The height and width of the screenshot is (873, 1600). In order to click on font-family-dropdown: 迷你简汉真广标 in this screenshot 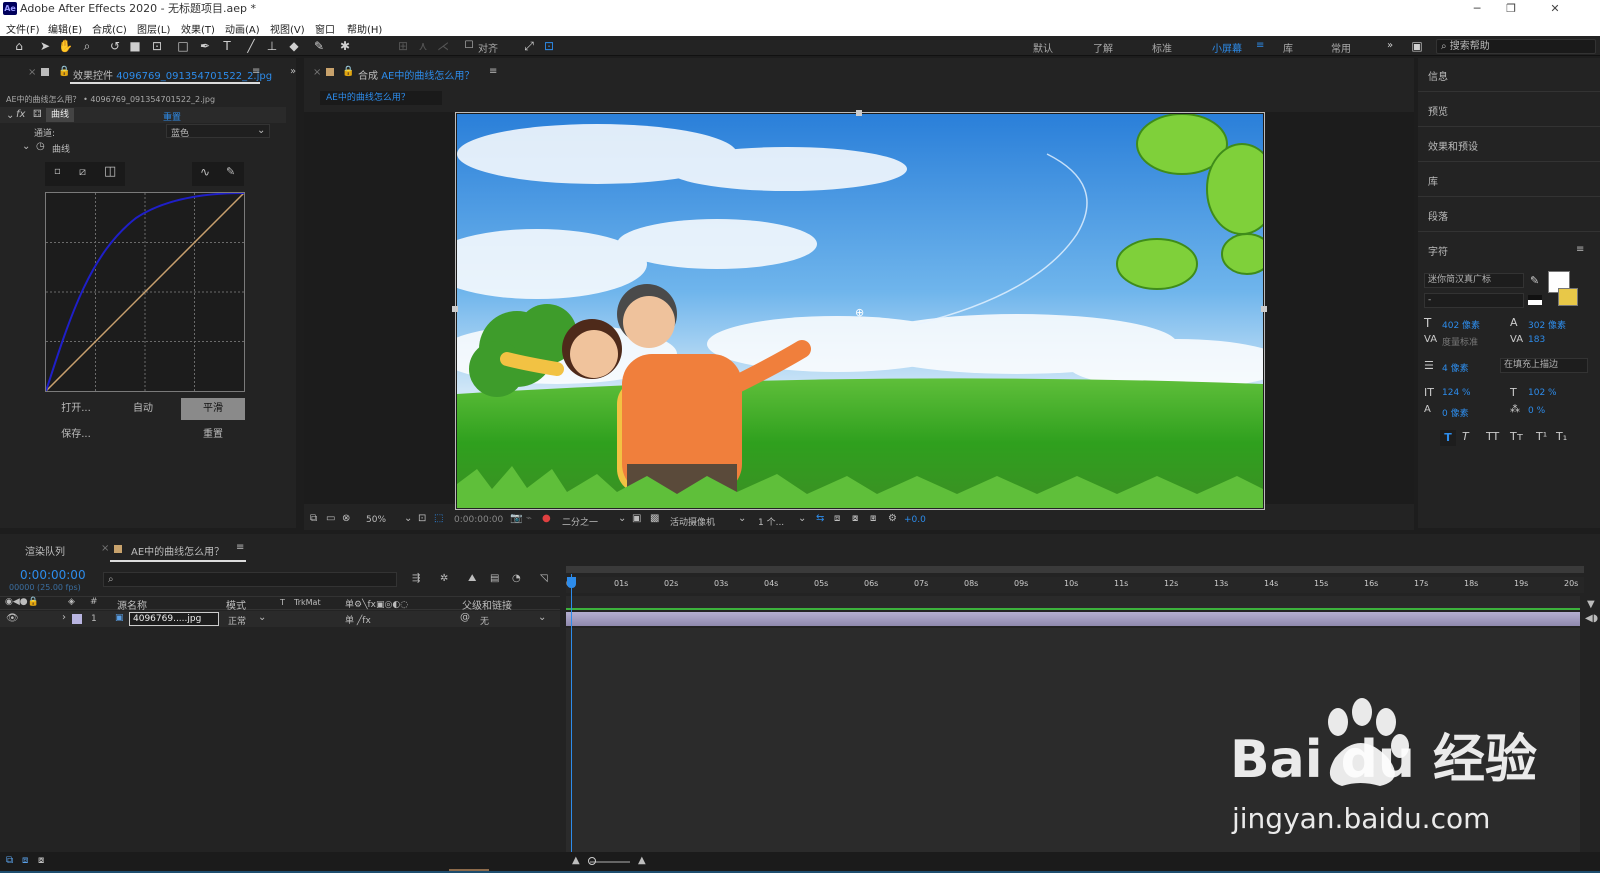, I will do `click(1474, 280)`.